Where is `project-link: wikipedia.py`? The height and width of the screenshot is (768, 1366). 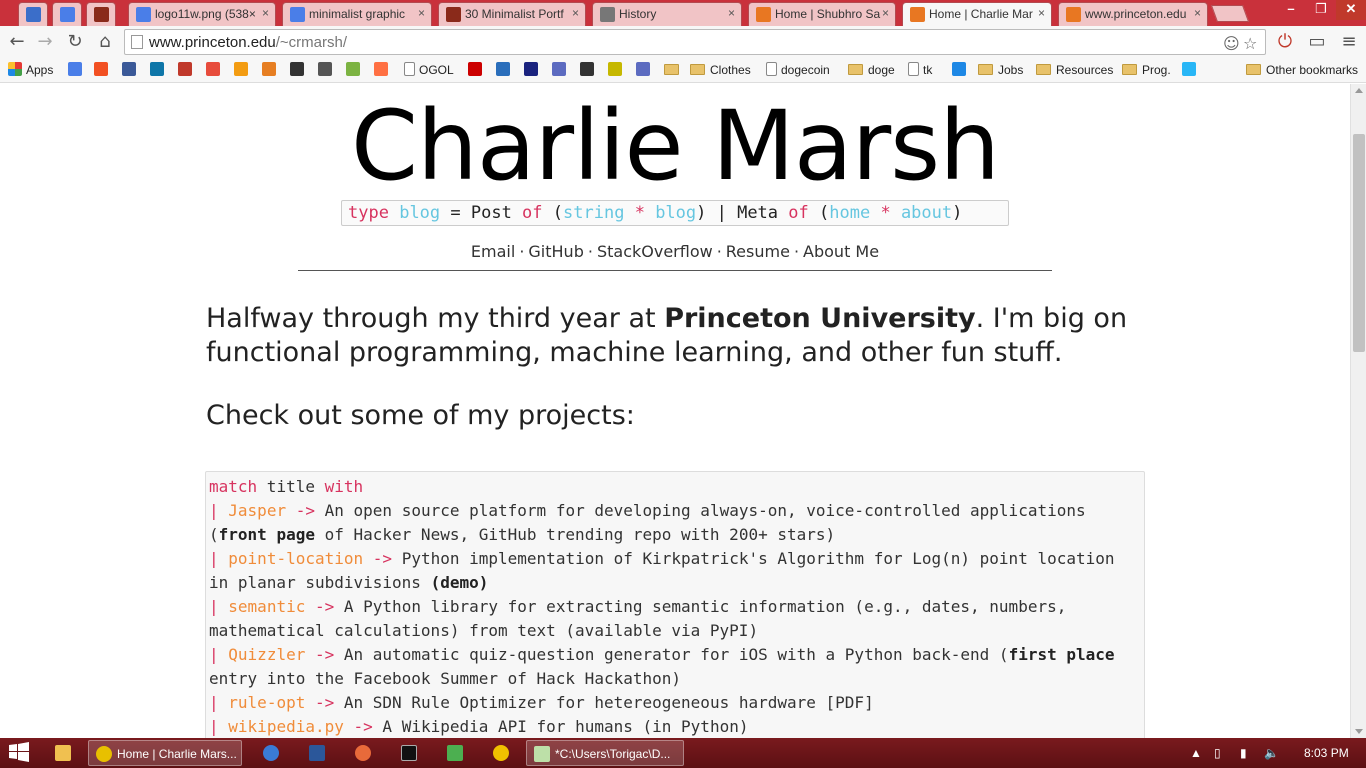
project-link: wikipedia.py is located at coordinates (286, 726).